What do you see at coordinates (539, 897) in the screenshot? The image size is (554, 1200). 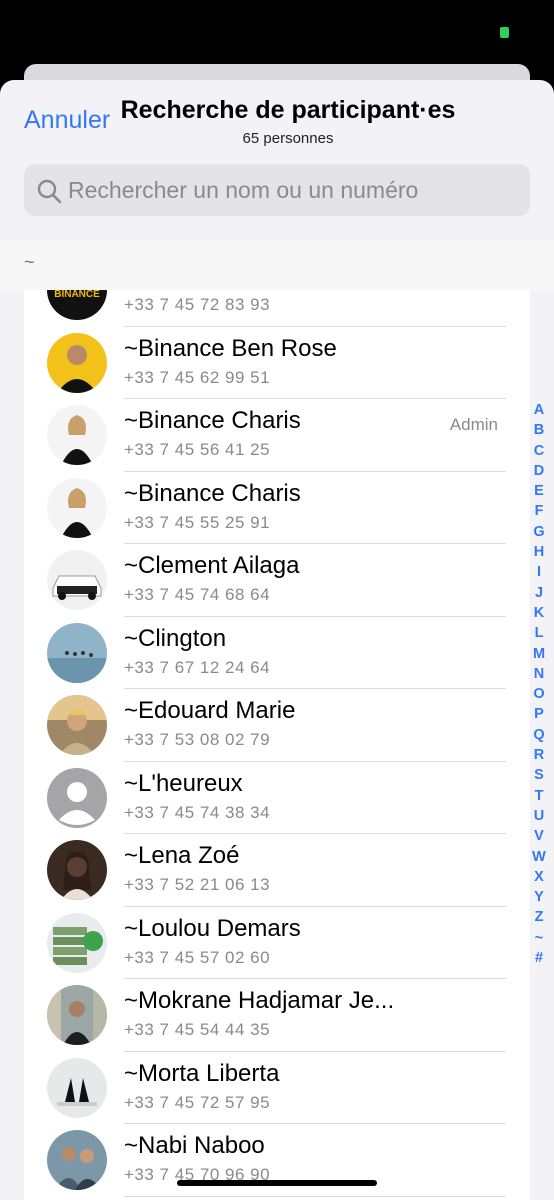 I see `index-letter: Y` at bounding box center [539, 897].